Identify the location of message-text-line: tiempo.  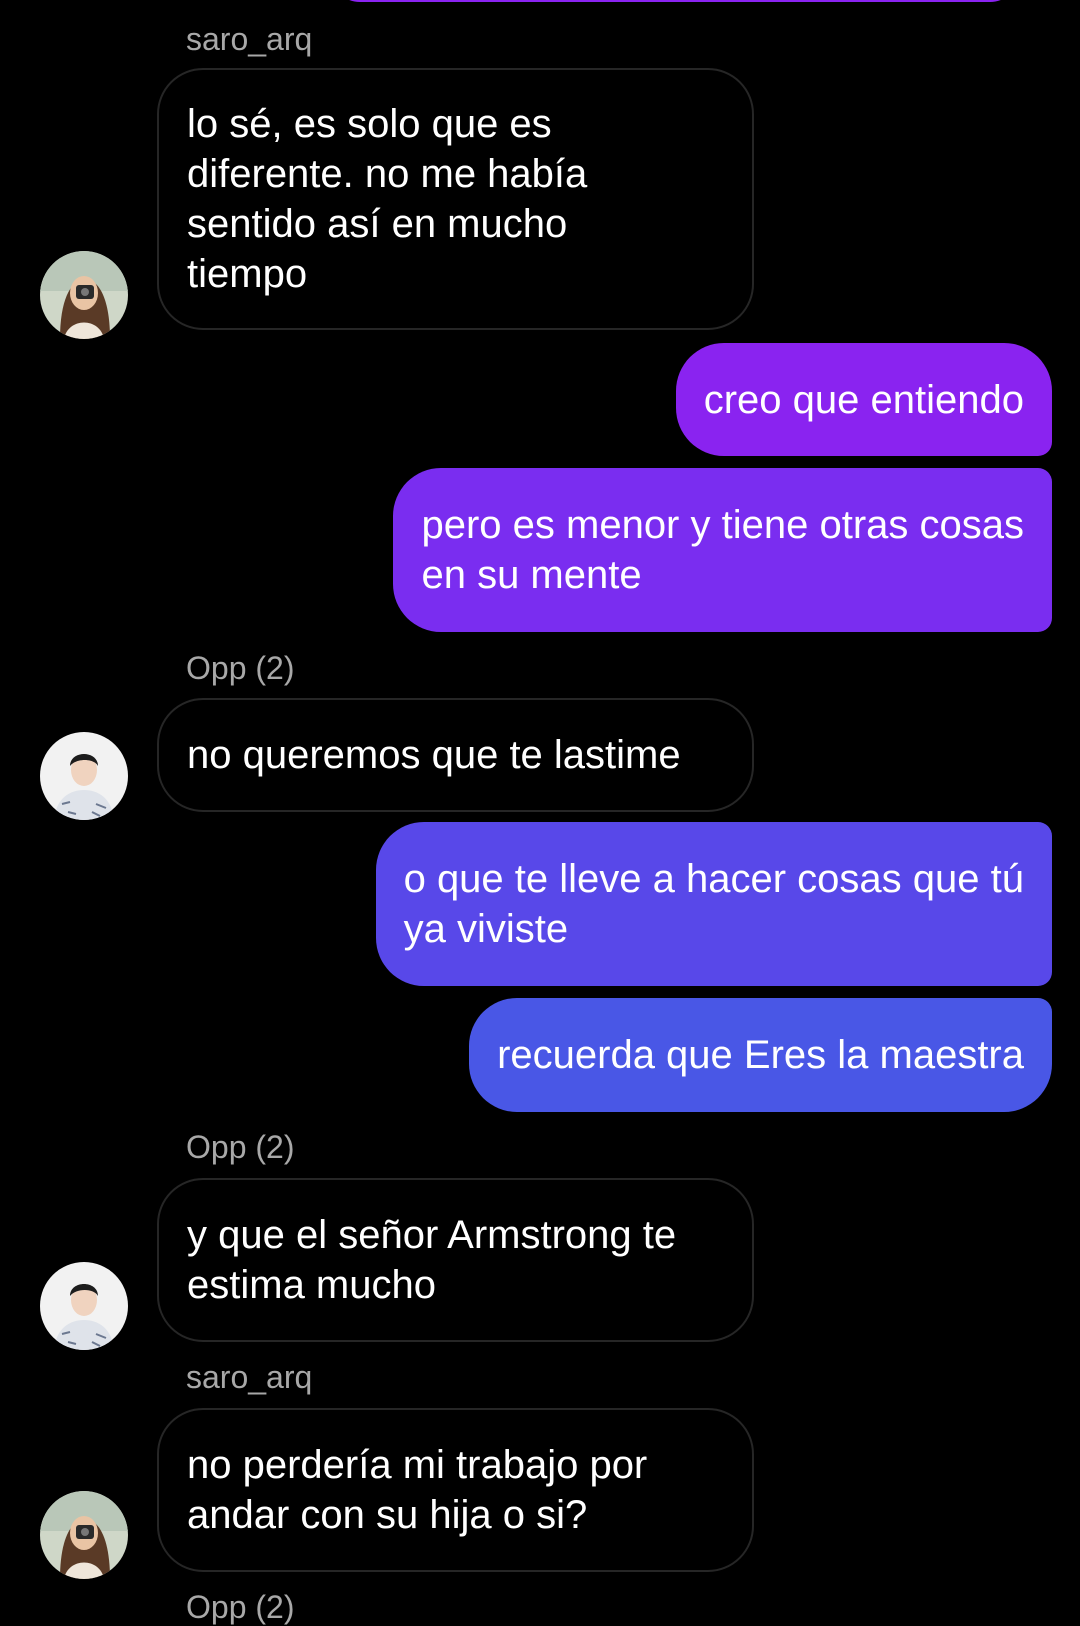
(247, 274).